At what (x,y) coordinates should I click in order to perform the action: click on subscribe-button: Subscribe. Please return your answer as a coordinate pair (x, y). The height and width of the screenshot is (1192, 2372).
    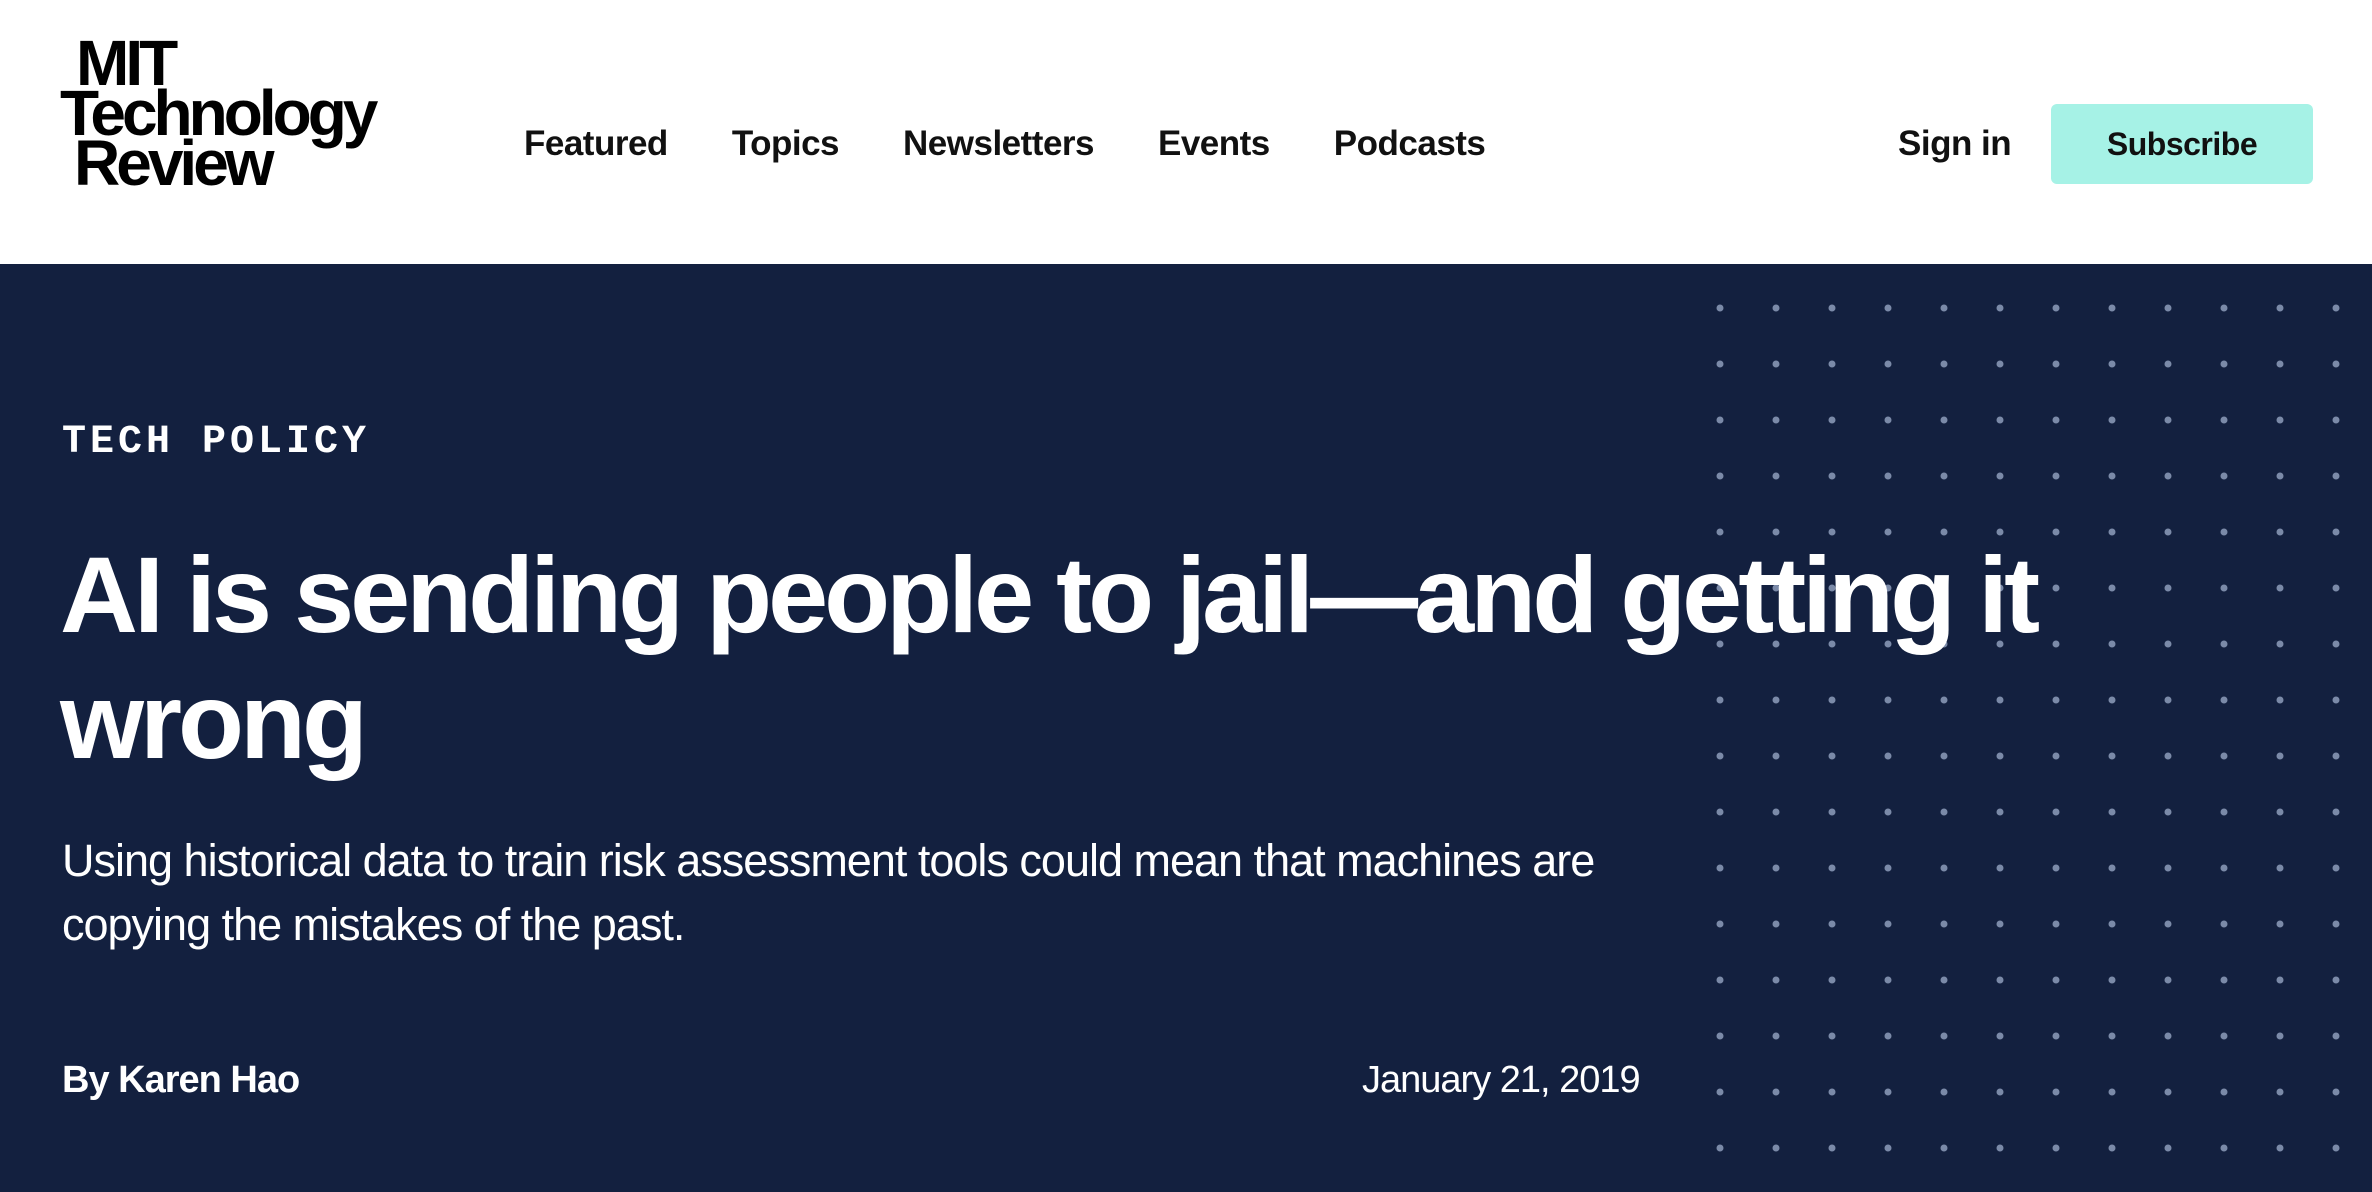
    Looking at the image, I should click on (2182, 144).